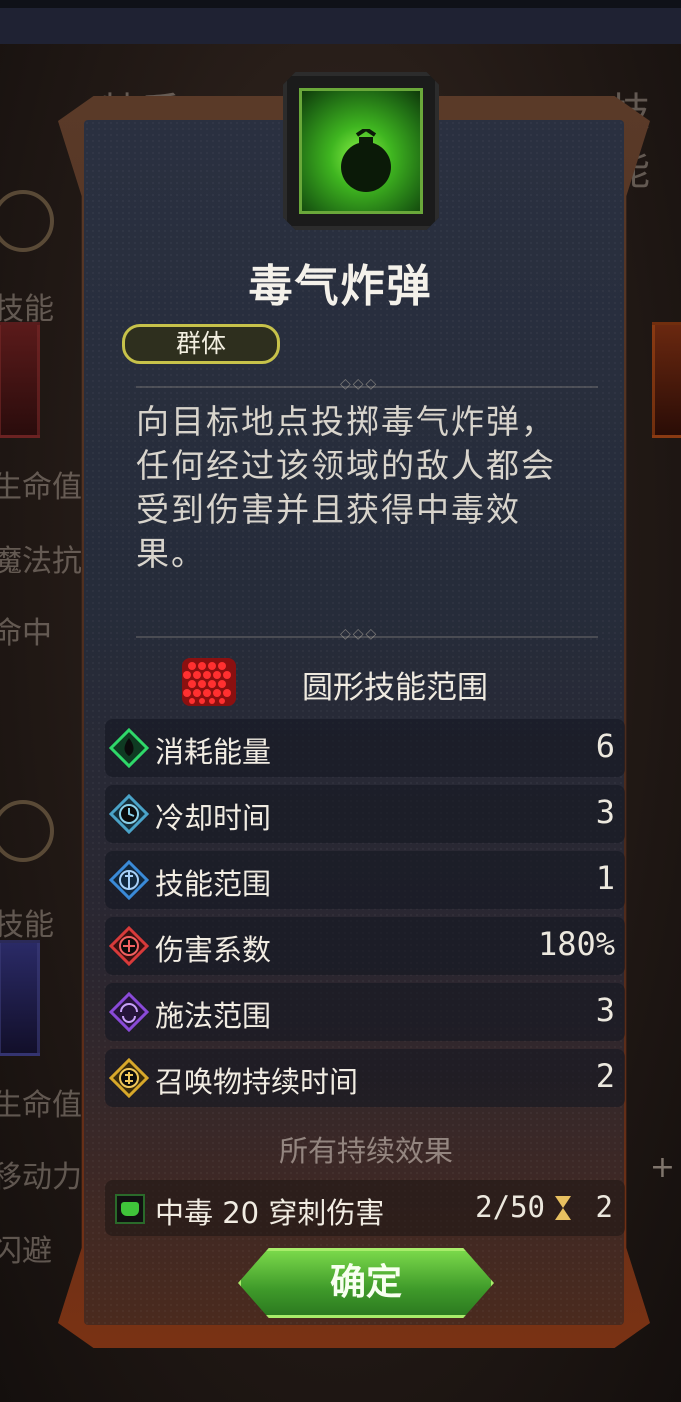 Image resolution: width=681 pixels, height=1402 pixels. I want to click on stat-row-cast-range: 施法范围 3, so click(365, 1012).